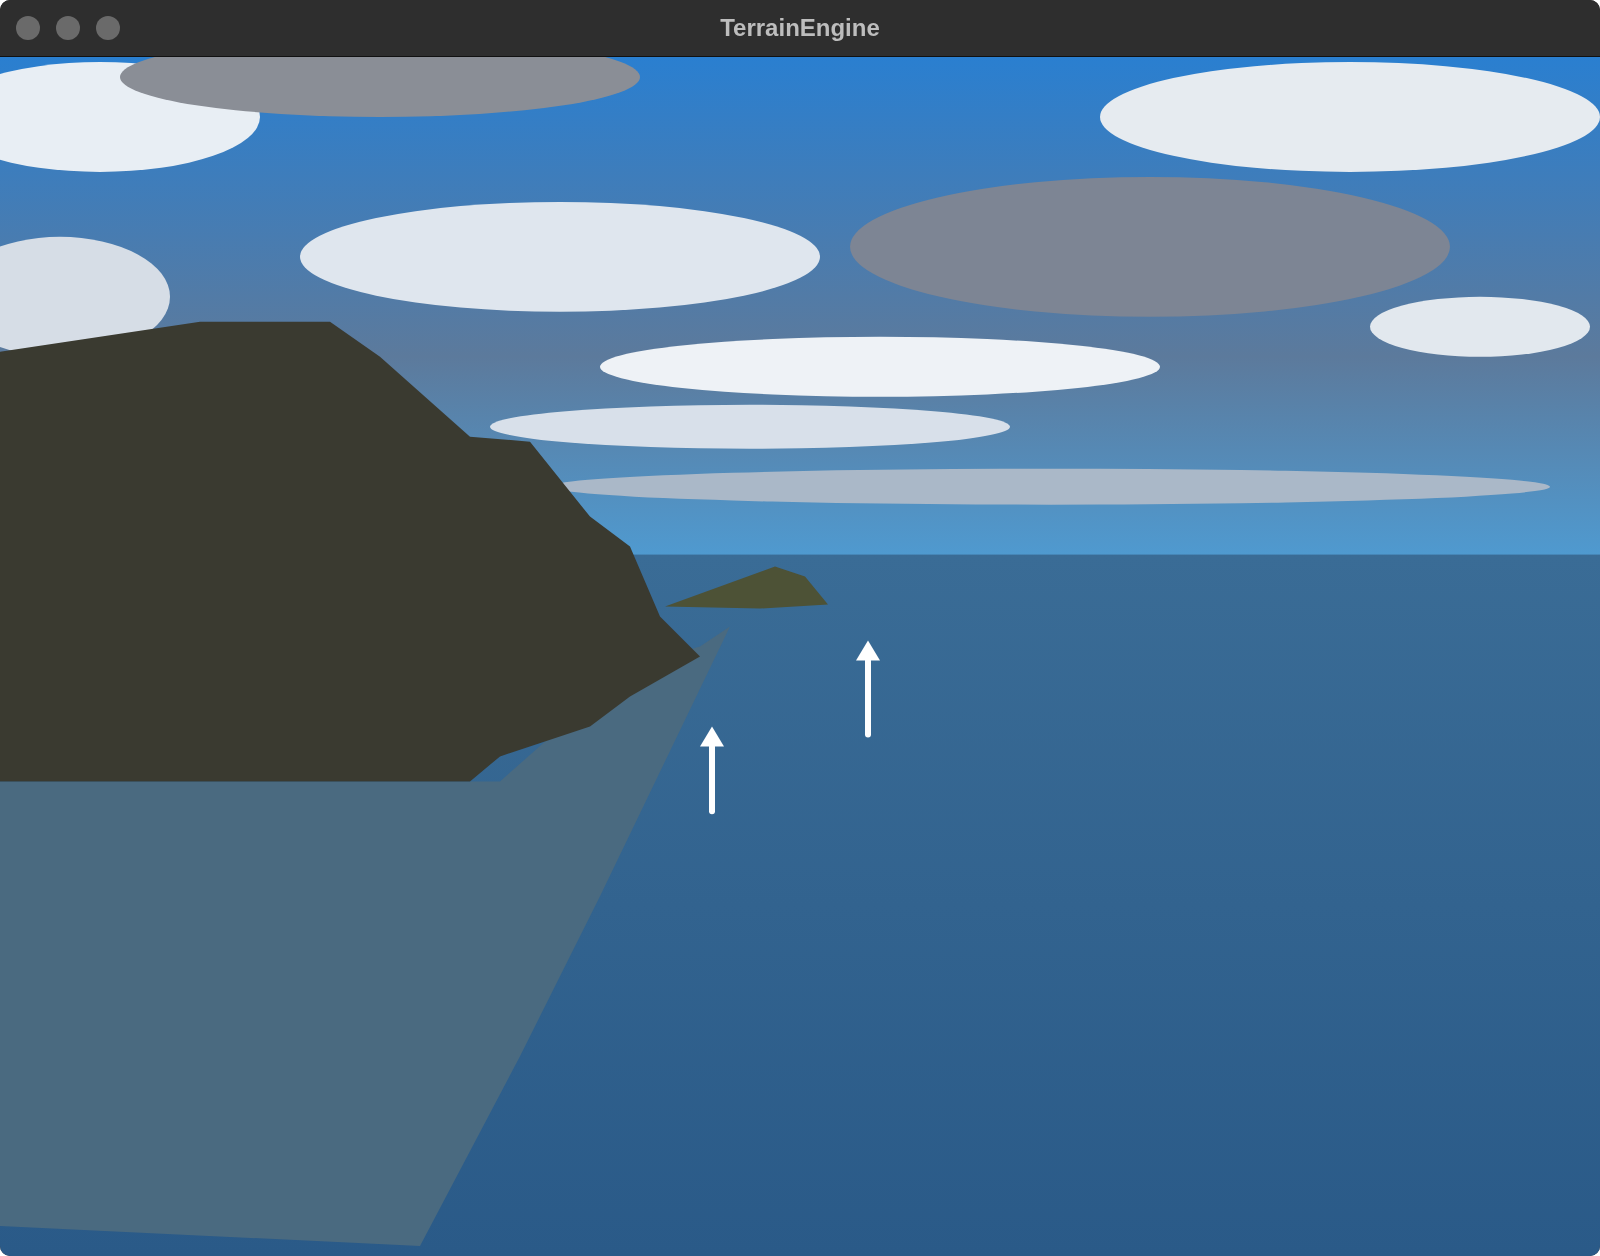  Describe the element at coordinates (28, 28) in the screenshot. I see `close-button` at that location.